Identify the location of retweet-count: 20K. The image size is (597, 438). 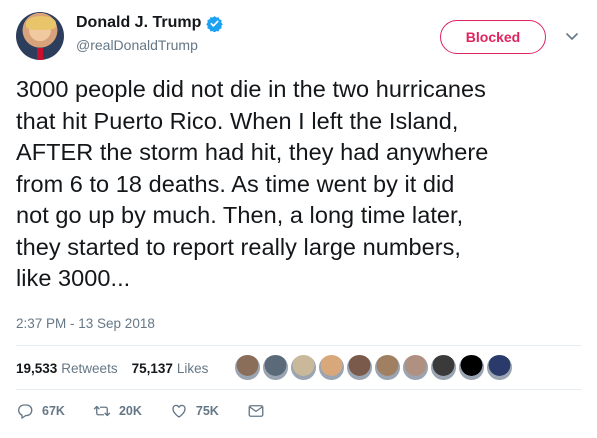
(130, 411).